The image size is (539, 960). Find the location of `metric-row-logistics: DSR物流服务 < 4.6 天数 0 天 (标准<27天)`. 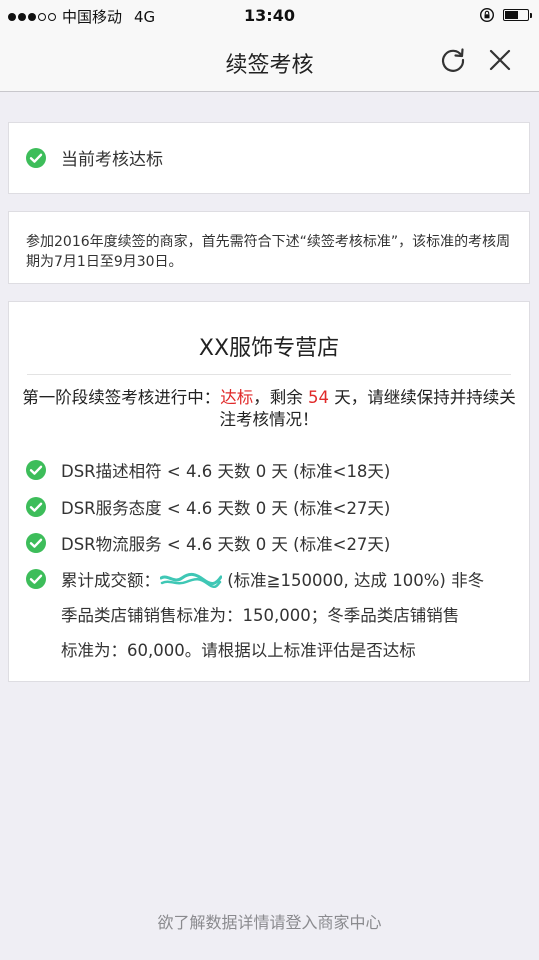

metric-row-logistics: DSR物流服务 < 4.6 天数 0 天 (标准<27天) is located at coordinates (207, 543).